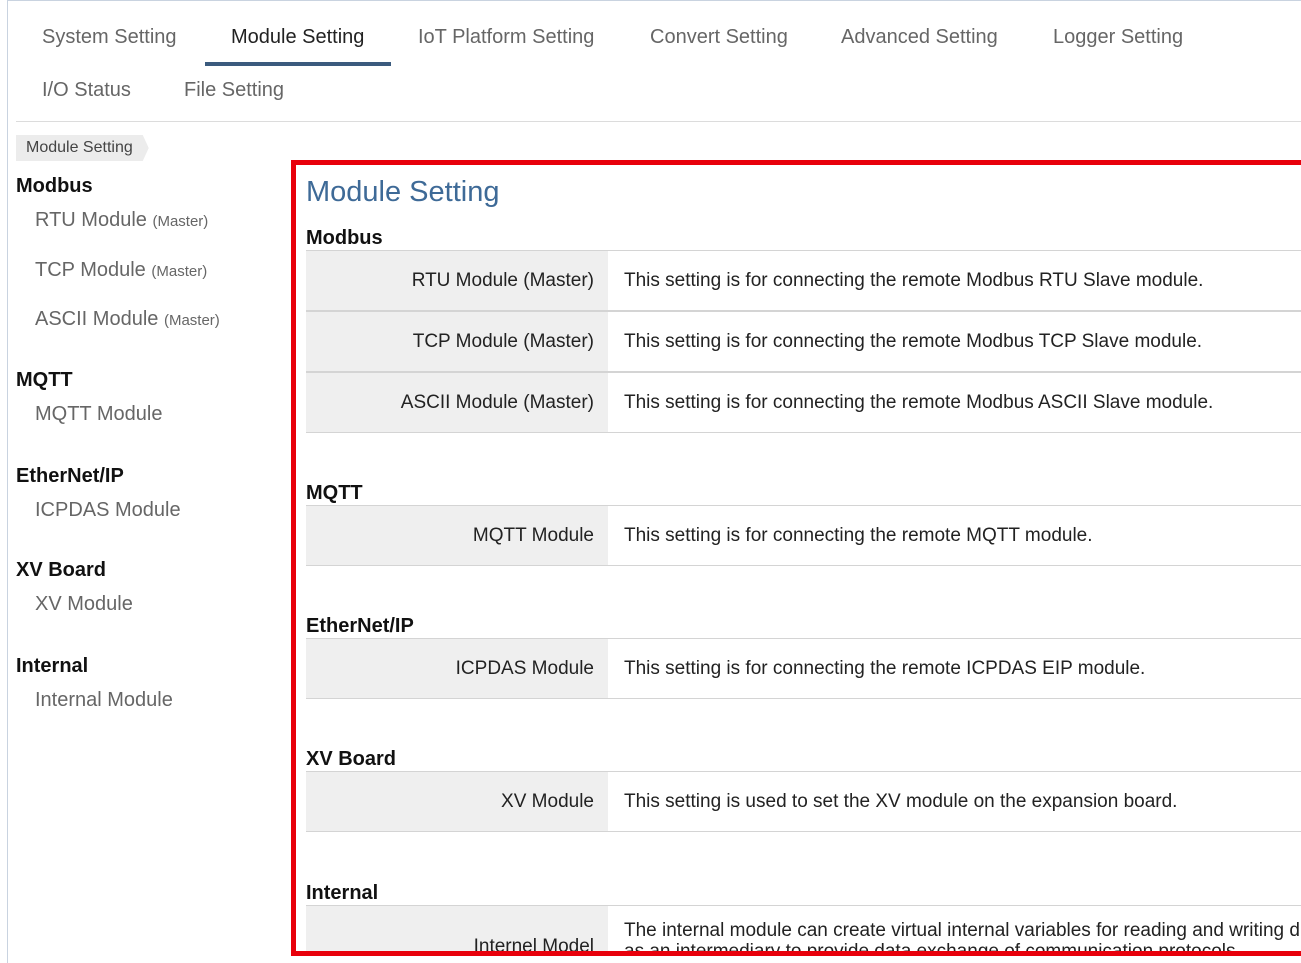  I want to click on tab-module-setting: Module Setting, so click(297, 37).